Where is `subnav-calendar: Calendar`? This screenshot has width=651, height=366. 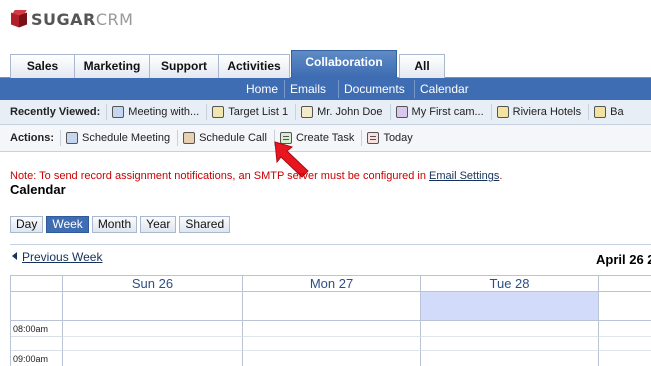 subnav-calendar: Calendar is located at coordinates (444, 89).